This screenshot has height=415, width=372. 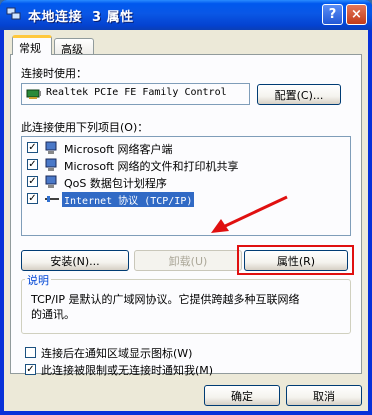 I want to click on description-text-line2: 的通讯。, so click(x=53, y=314).